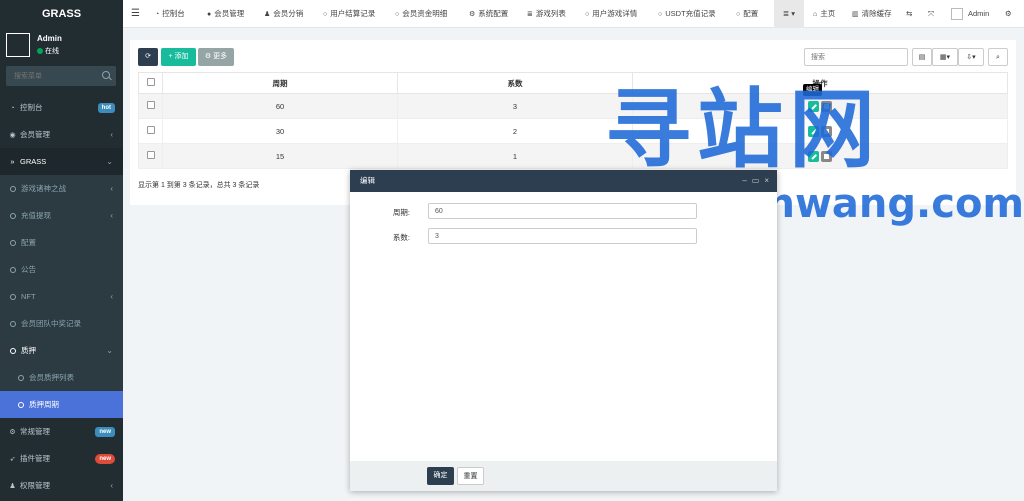 This screenshot has height=501, width=1024. Describe the element at coordinates (12, 459) in the screenshot. I see `rocket-icon: ➶` at that location.